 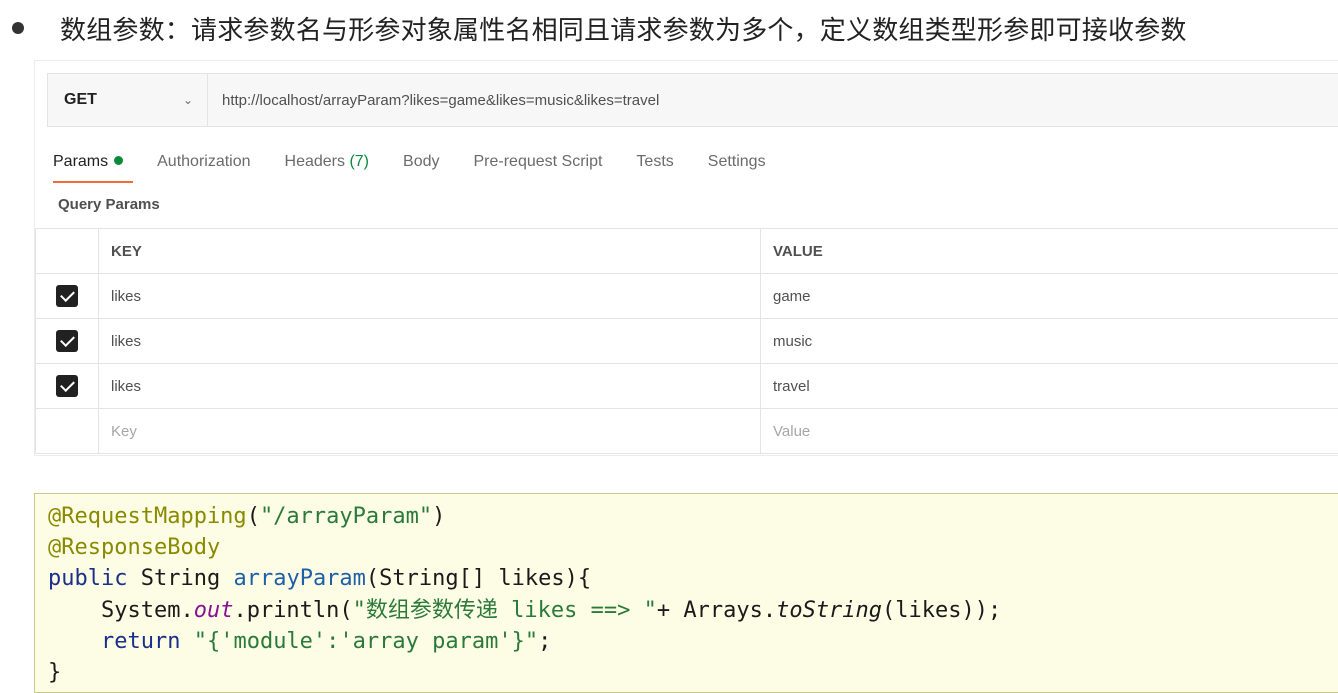 I want to click on code-concat: + Arrays., so click(x=716, y=610).